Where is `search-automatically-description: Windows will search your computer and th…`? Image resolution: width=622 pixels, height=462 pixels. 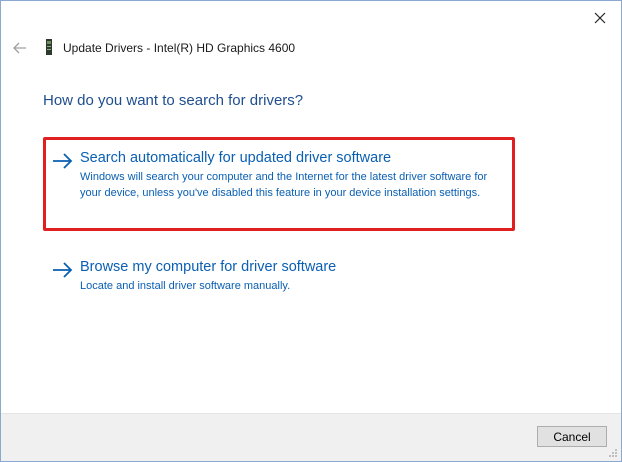 search-automatically-description: Windows will search your computer and th… is located at coordinates (284, 185).